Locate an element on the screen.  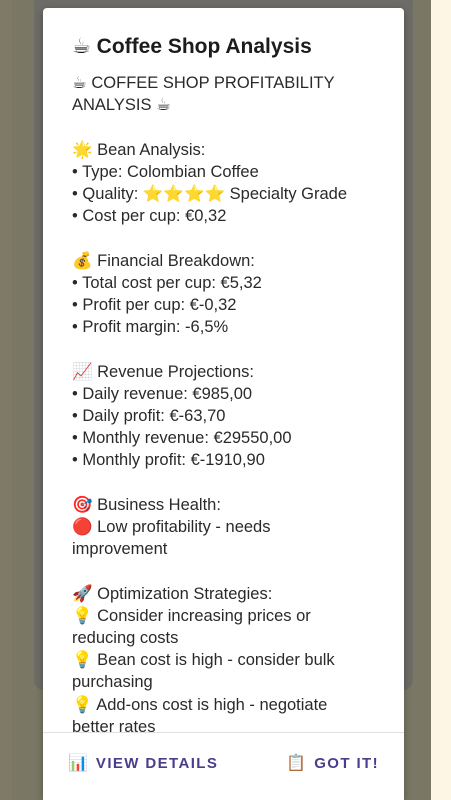
view-details-button: 📊 VIEW DETAILS is located at coordinates (143, 763).